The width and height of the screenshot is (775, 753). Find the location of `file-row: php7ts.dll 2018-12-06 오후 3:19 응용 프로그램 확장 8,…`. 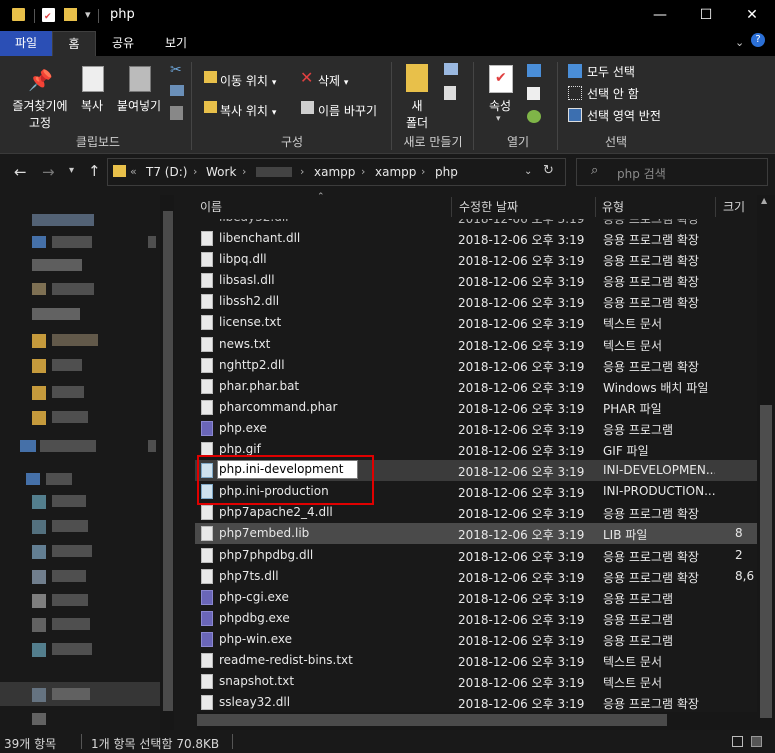

file-row: php7ts.dll 2018-12-06 오후 3:19 응용 프로그램 확장 8,… is located at coordinates (476, 576).